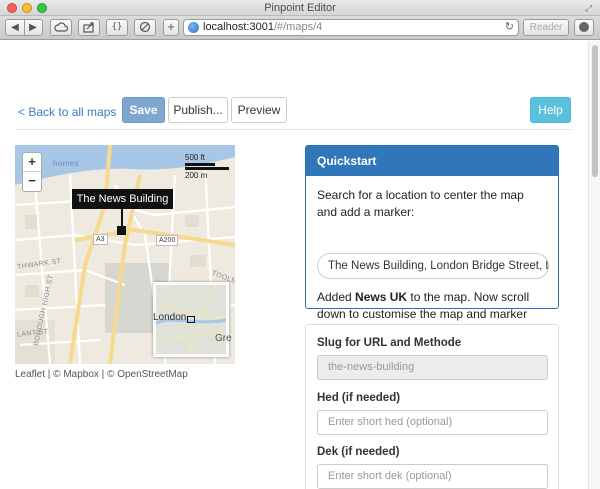 The width and height of the screenshot is (600, 489). I want to click on share-button, so click(89, 27).